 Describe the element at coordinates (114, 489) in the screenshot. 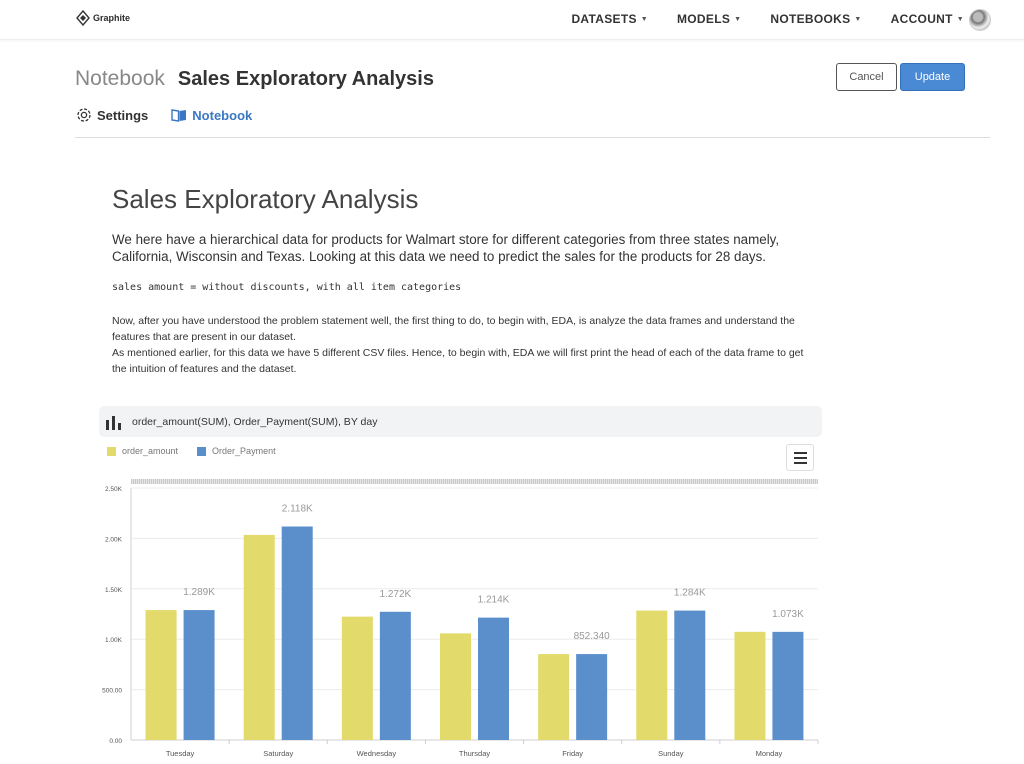

I see `y-tick-label: 2.50K` at that location.